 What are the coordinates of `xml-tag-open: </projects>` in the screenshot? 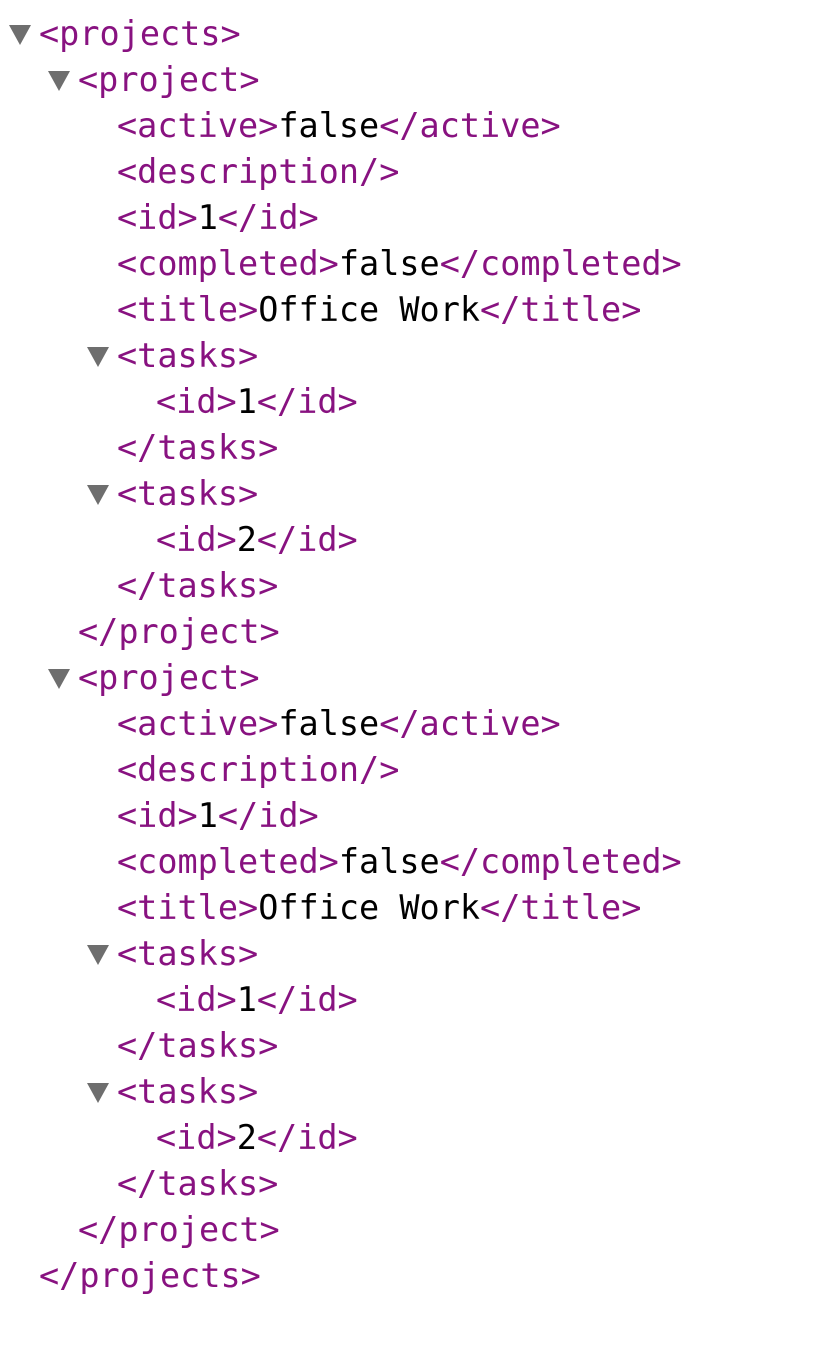 It's located at (150, 1275).